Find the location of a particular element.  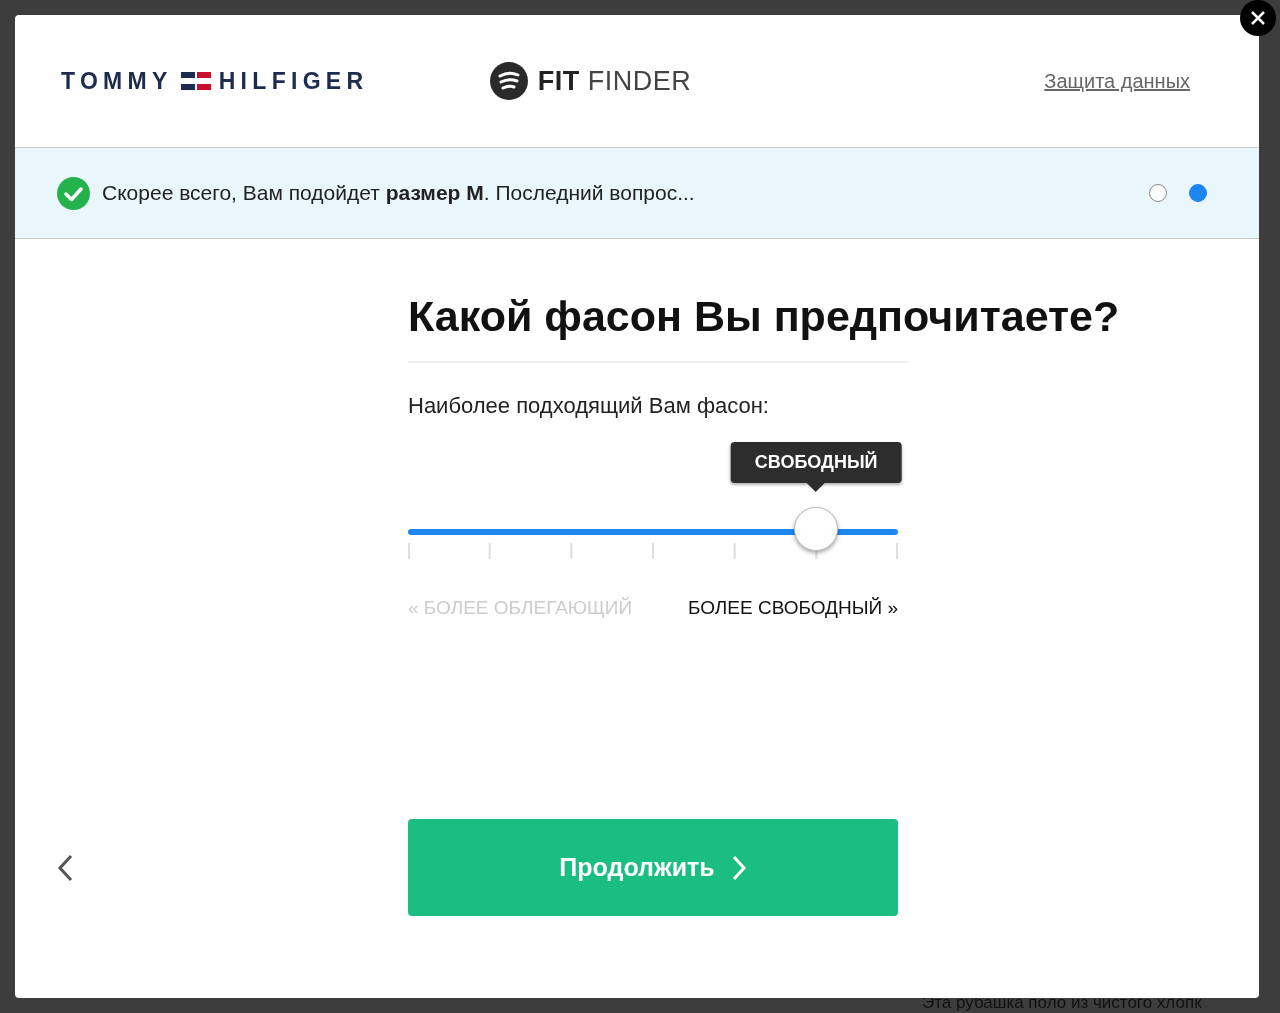

app-logo-text: FIT FINDER is located at coordinates (614, 81).